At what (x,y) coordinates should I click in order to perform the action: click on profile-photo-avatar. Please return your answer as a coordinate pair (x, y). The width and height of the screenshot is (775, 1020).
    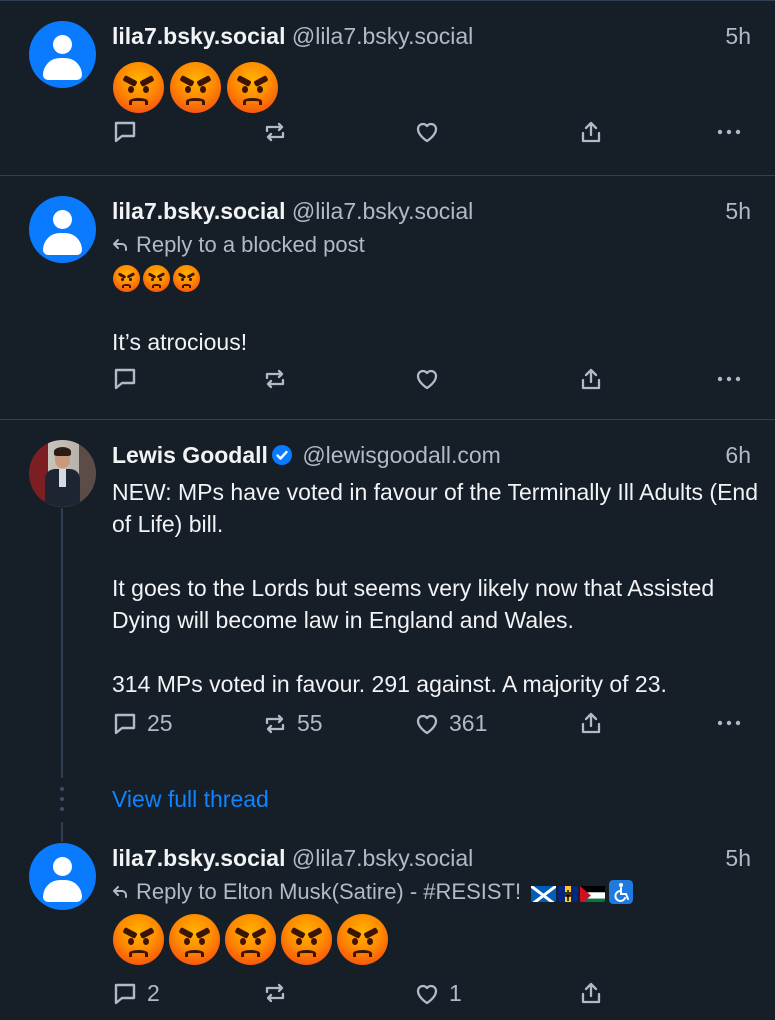
    Looking at the image, I should click on (62, 473).